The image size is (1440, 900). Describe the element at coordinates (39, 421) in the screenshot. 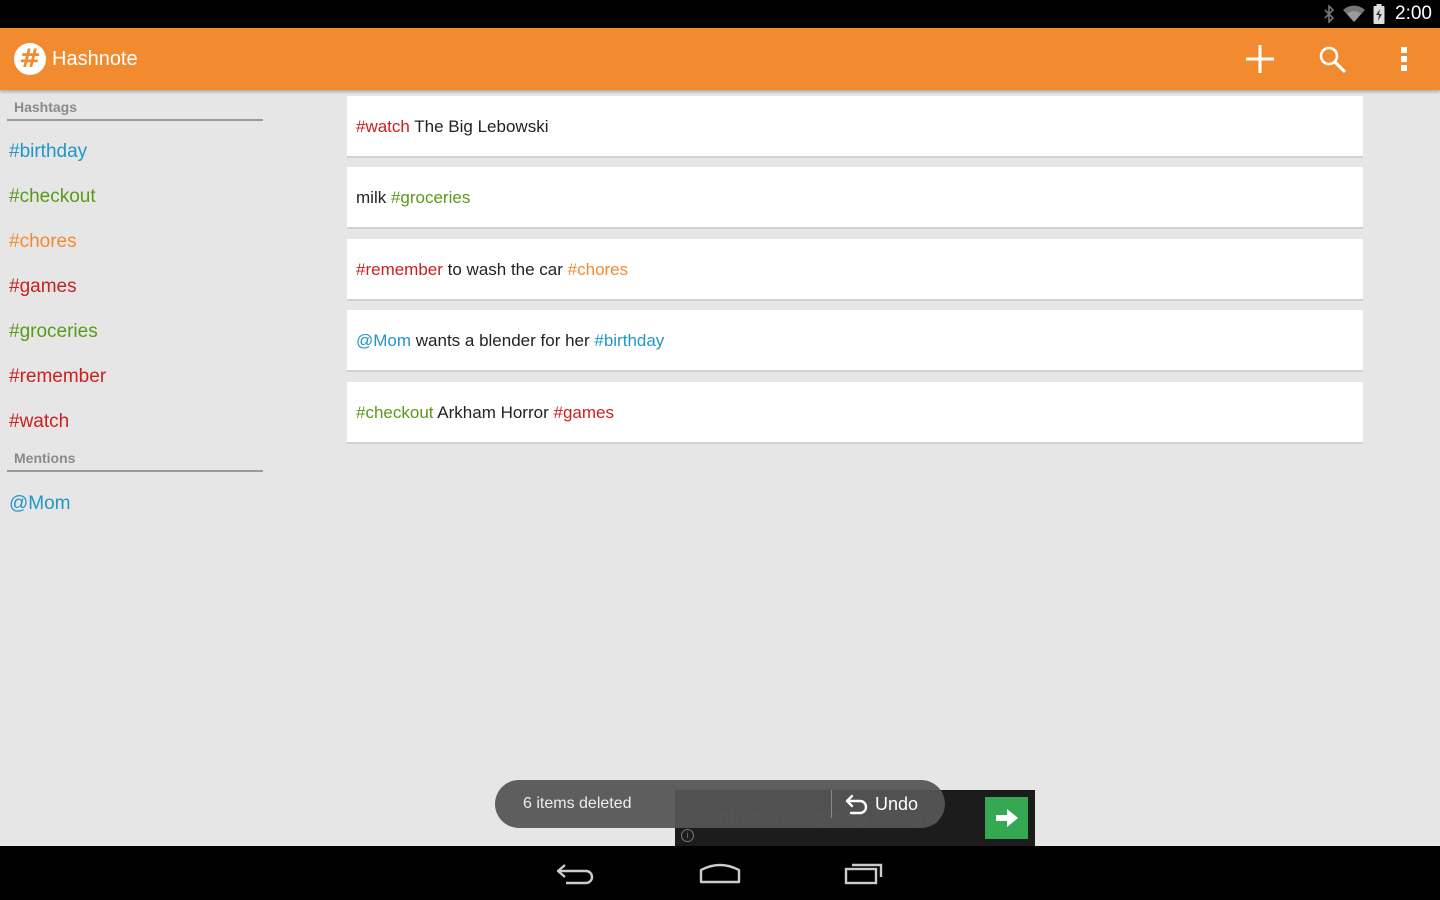

I see `sidebar-item-watch: #watch` at that location.